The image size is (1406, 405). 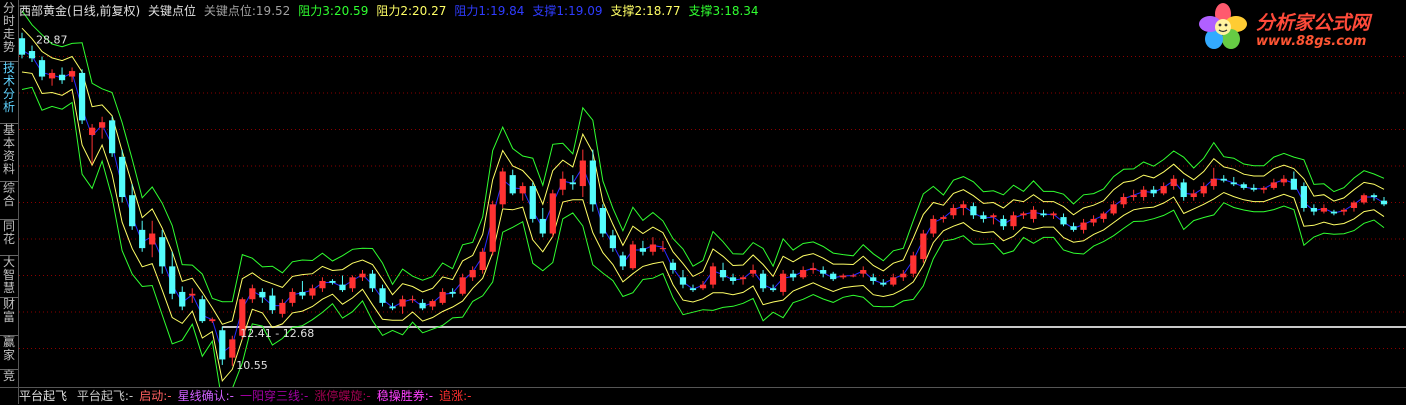 What do you see at coordinates (9, 238) in the screenshot?
I see `sidebar-tab-4: 同花` at bounding box center [9, 238].